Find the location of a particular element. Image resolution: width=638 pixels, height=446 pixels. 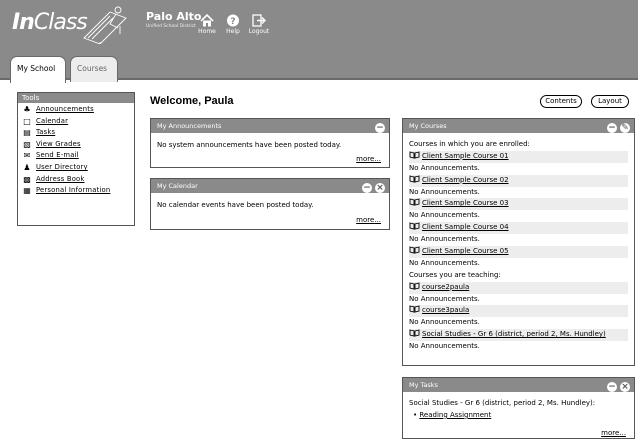

course-link: Client Sample Course 04 is located at coordinates (518, 228).